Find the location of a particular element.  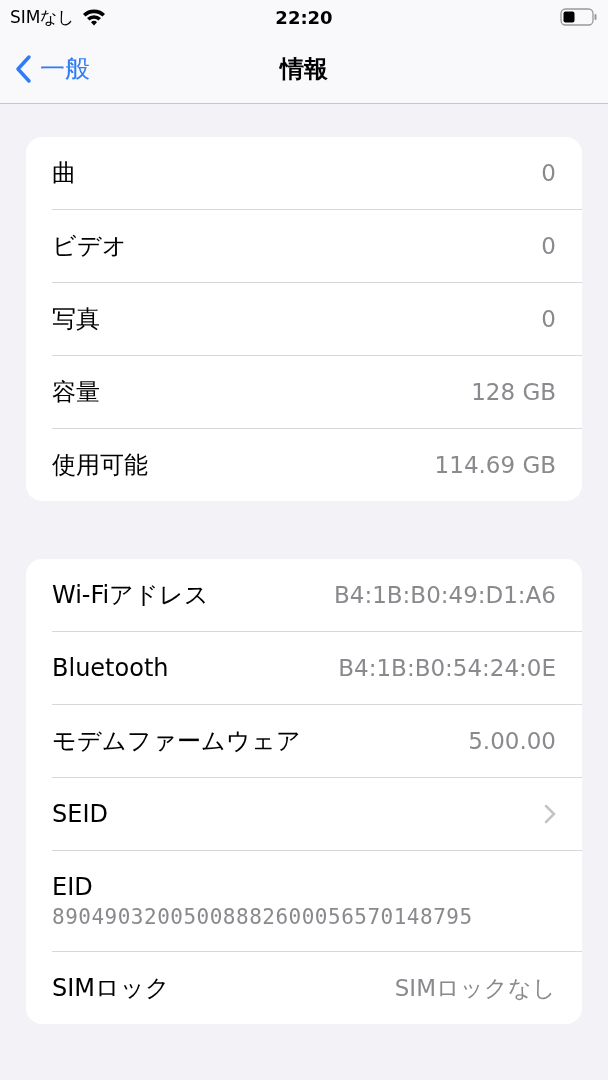

row-label: SIMロック is located at coordinates (111, 988).